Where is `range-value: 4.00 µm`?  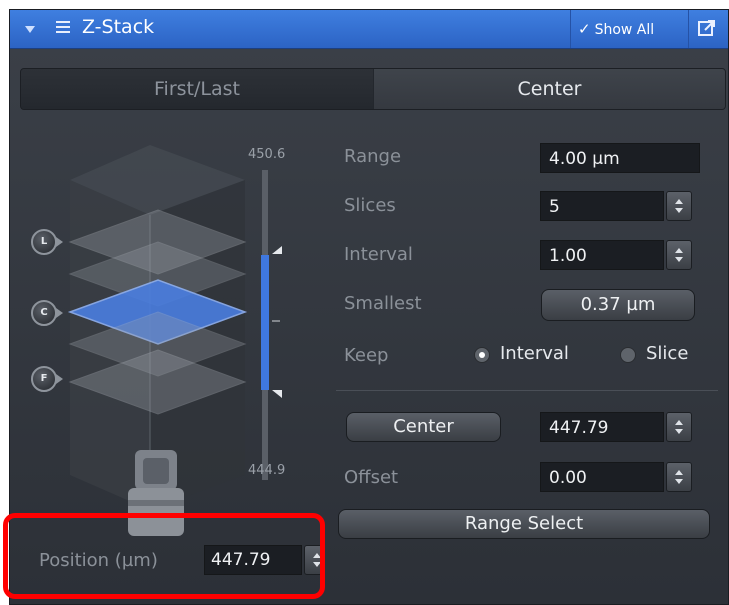
range-value: 4.00 µm is located at coordinates (620, 158).